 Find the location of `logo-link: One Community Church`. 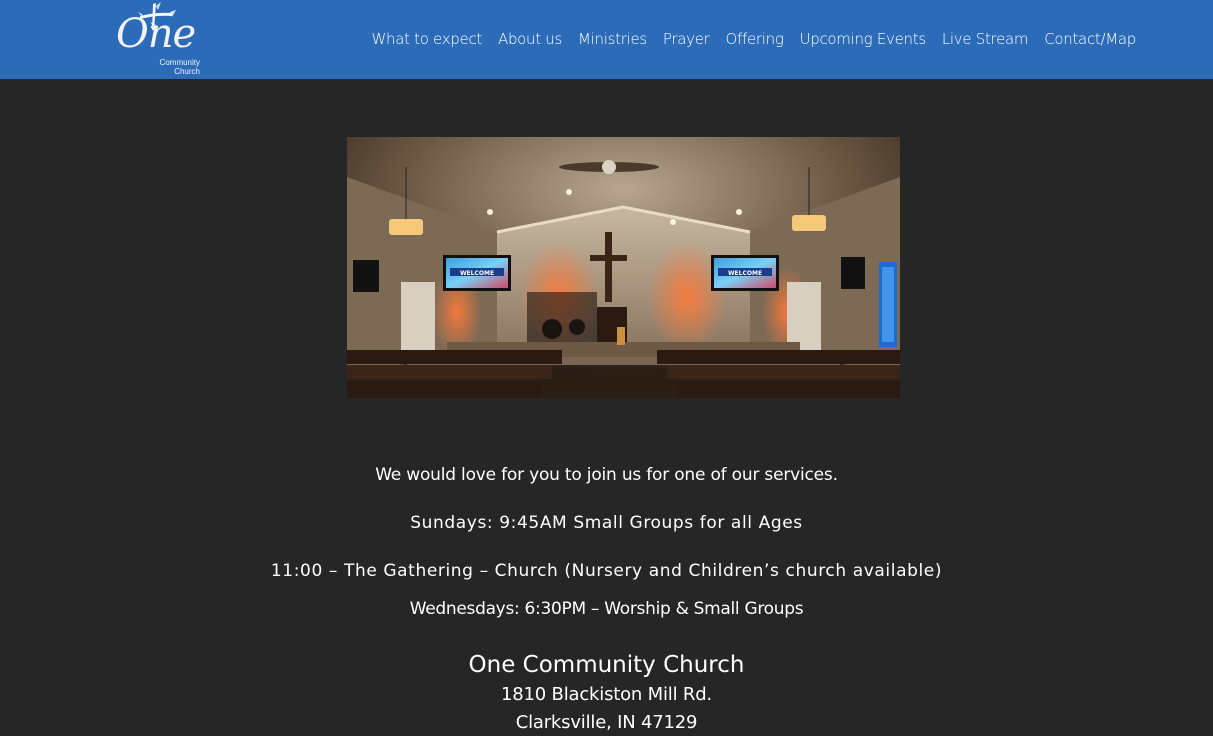

logo-link: One Community Church is located at coordinates (162, 39).